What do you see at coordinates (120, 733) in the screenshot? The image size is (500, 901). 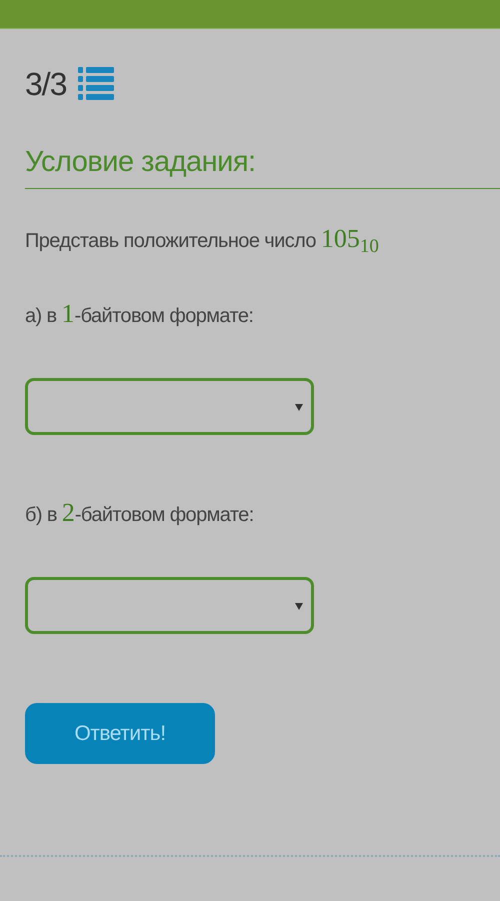 I see `submit-button: Ответить!` at bounding box center [120, 733].